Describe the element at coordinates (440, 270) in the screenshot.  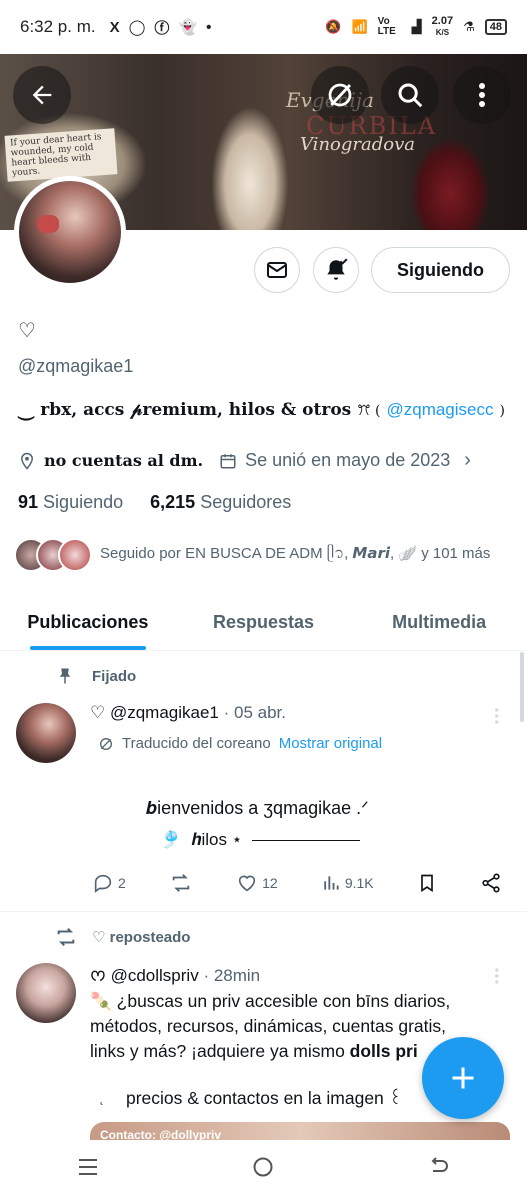
I see `following-button: Siguiendo` at that location.